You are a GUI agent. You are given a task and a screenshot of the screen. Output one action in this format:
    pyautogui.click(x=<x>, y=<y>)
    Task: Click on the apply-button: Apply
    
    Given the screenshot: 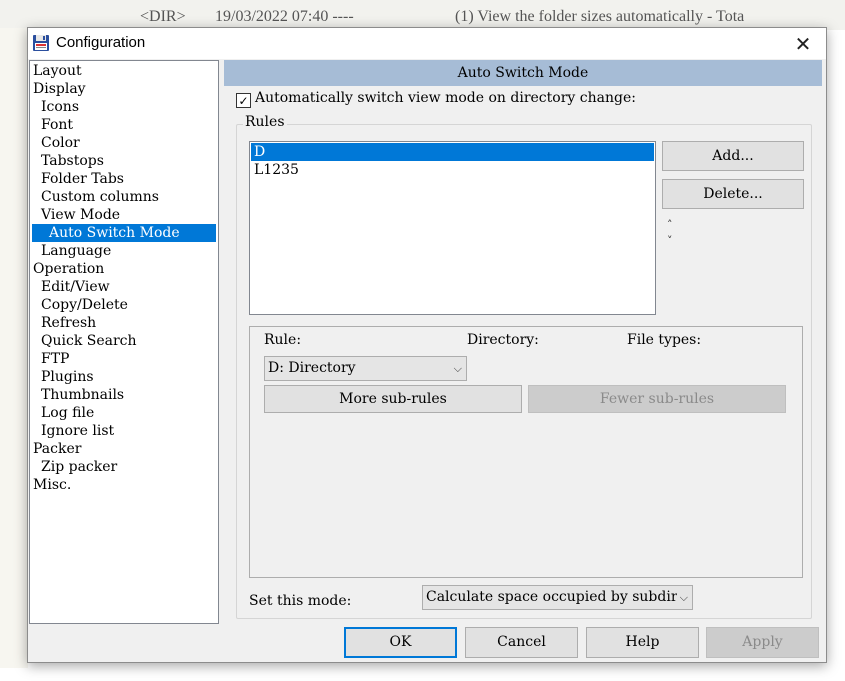 What is the action you would take?
    pyautogui.click(x=762, y=642)
    